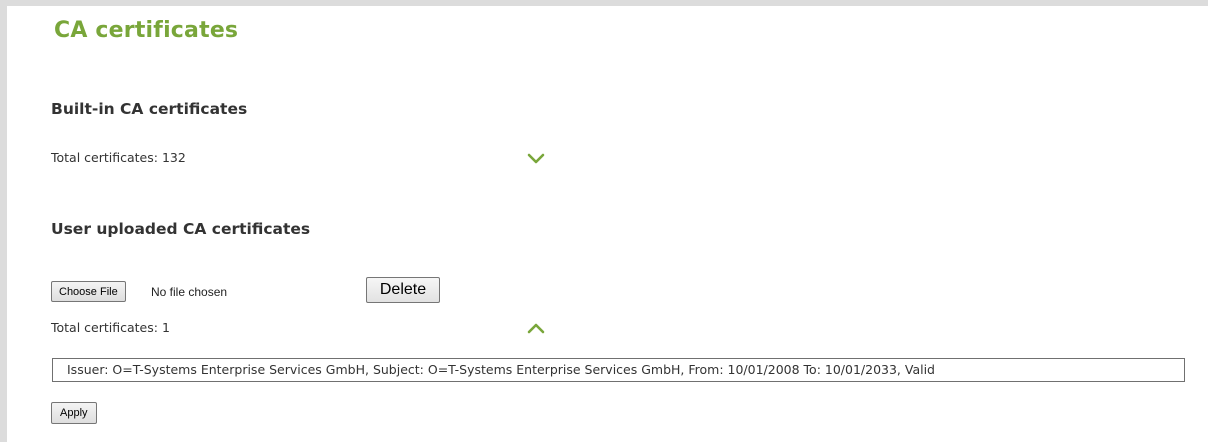  What do you see at coordinates (189, 292) in the screenshot?
I see `file-status-text: No file chosen` at bounding box center [189, 292].